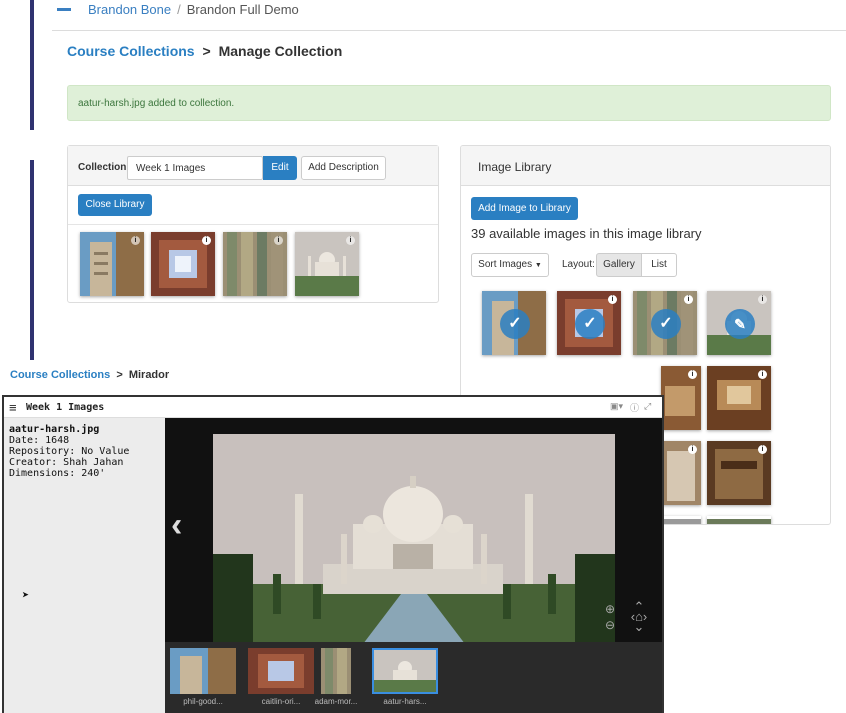 Image resolution: width=846 pixels, height=713 pixels. What do you see at coordinates (524, 208) in the screenshot?
I see `add-image-to-library-button: Add Image to Library` at bounding box center [524, 208].